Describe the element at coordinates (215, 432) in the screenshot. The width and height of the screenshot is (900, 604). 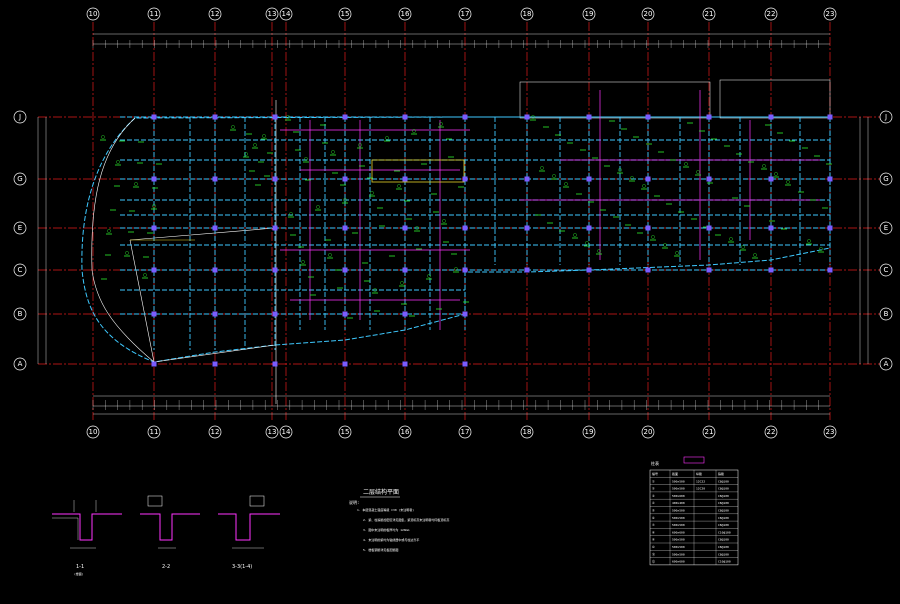
I see `axis-bubble-label: 12` at that location.